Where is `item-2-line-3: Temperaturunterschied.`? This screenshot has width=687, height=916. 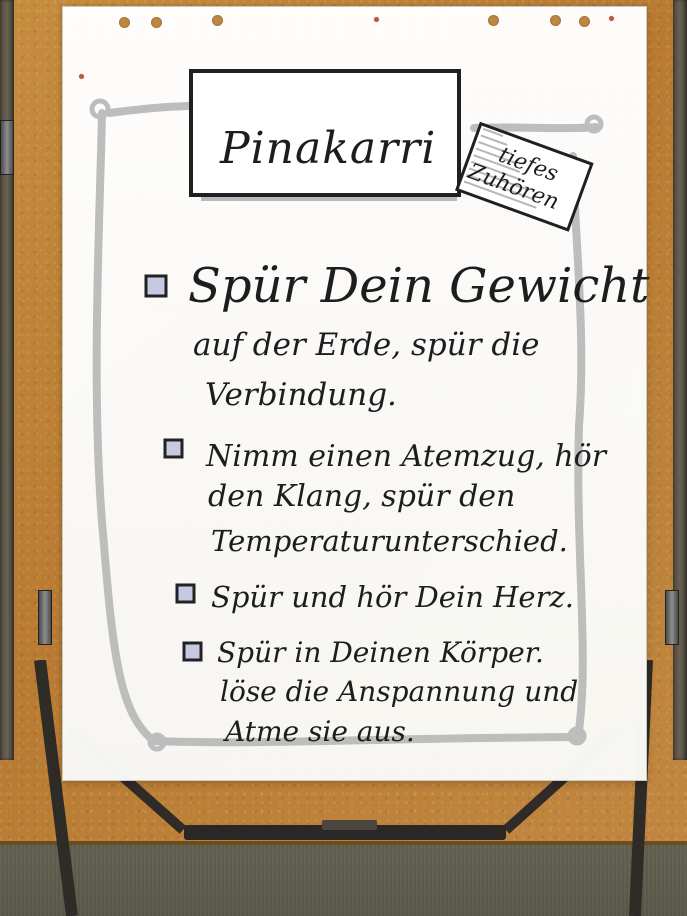 item-2-line-3: Temperaturunterschied. is located at coordinates (389, 541).